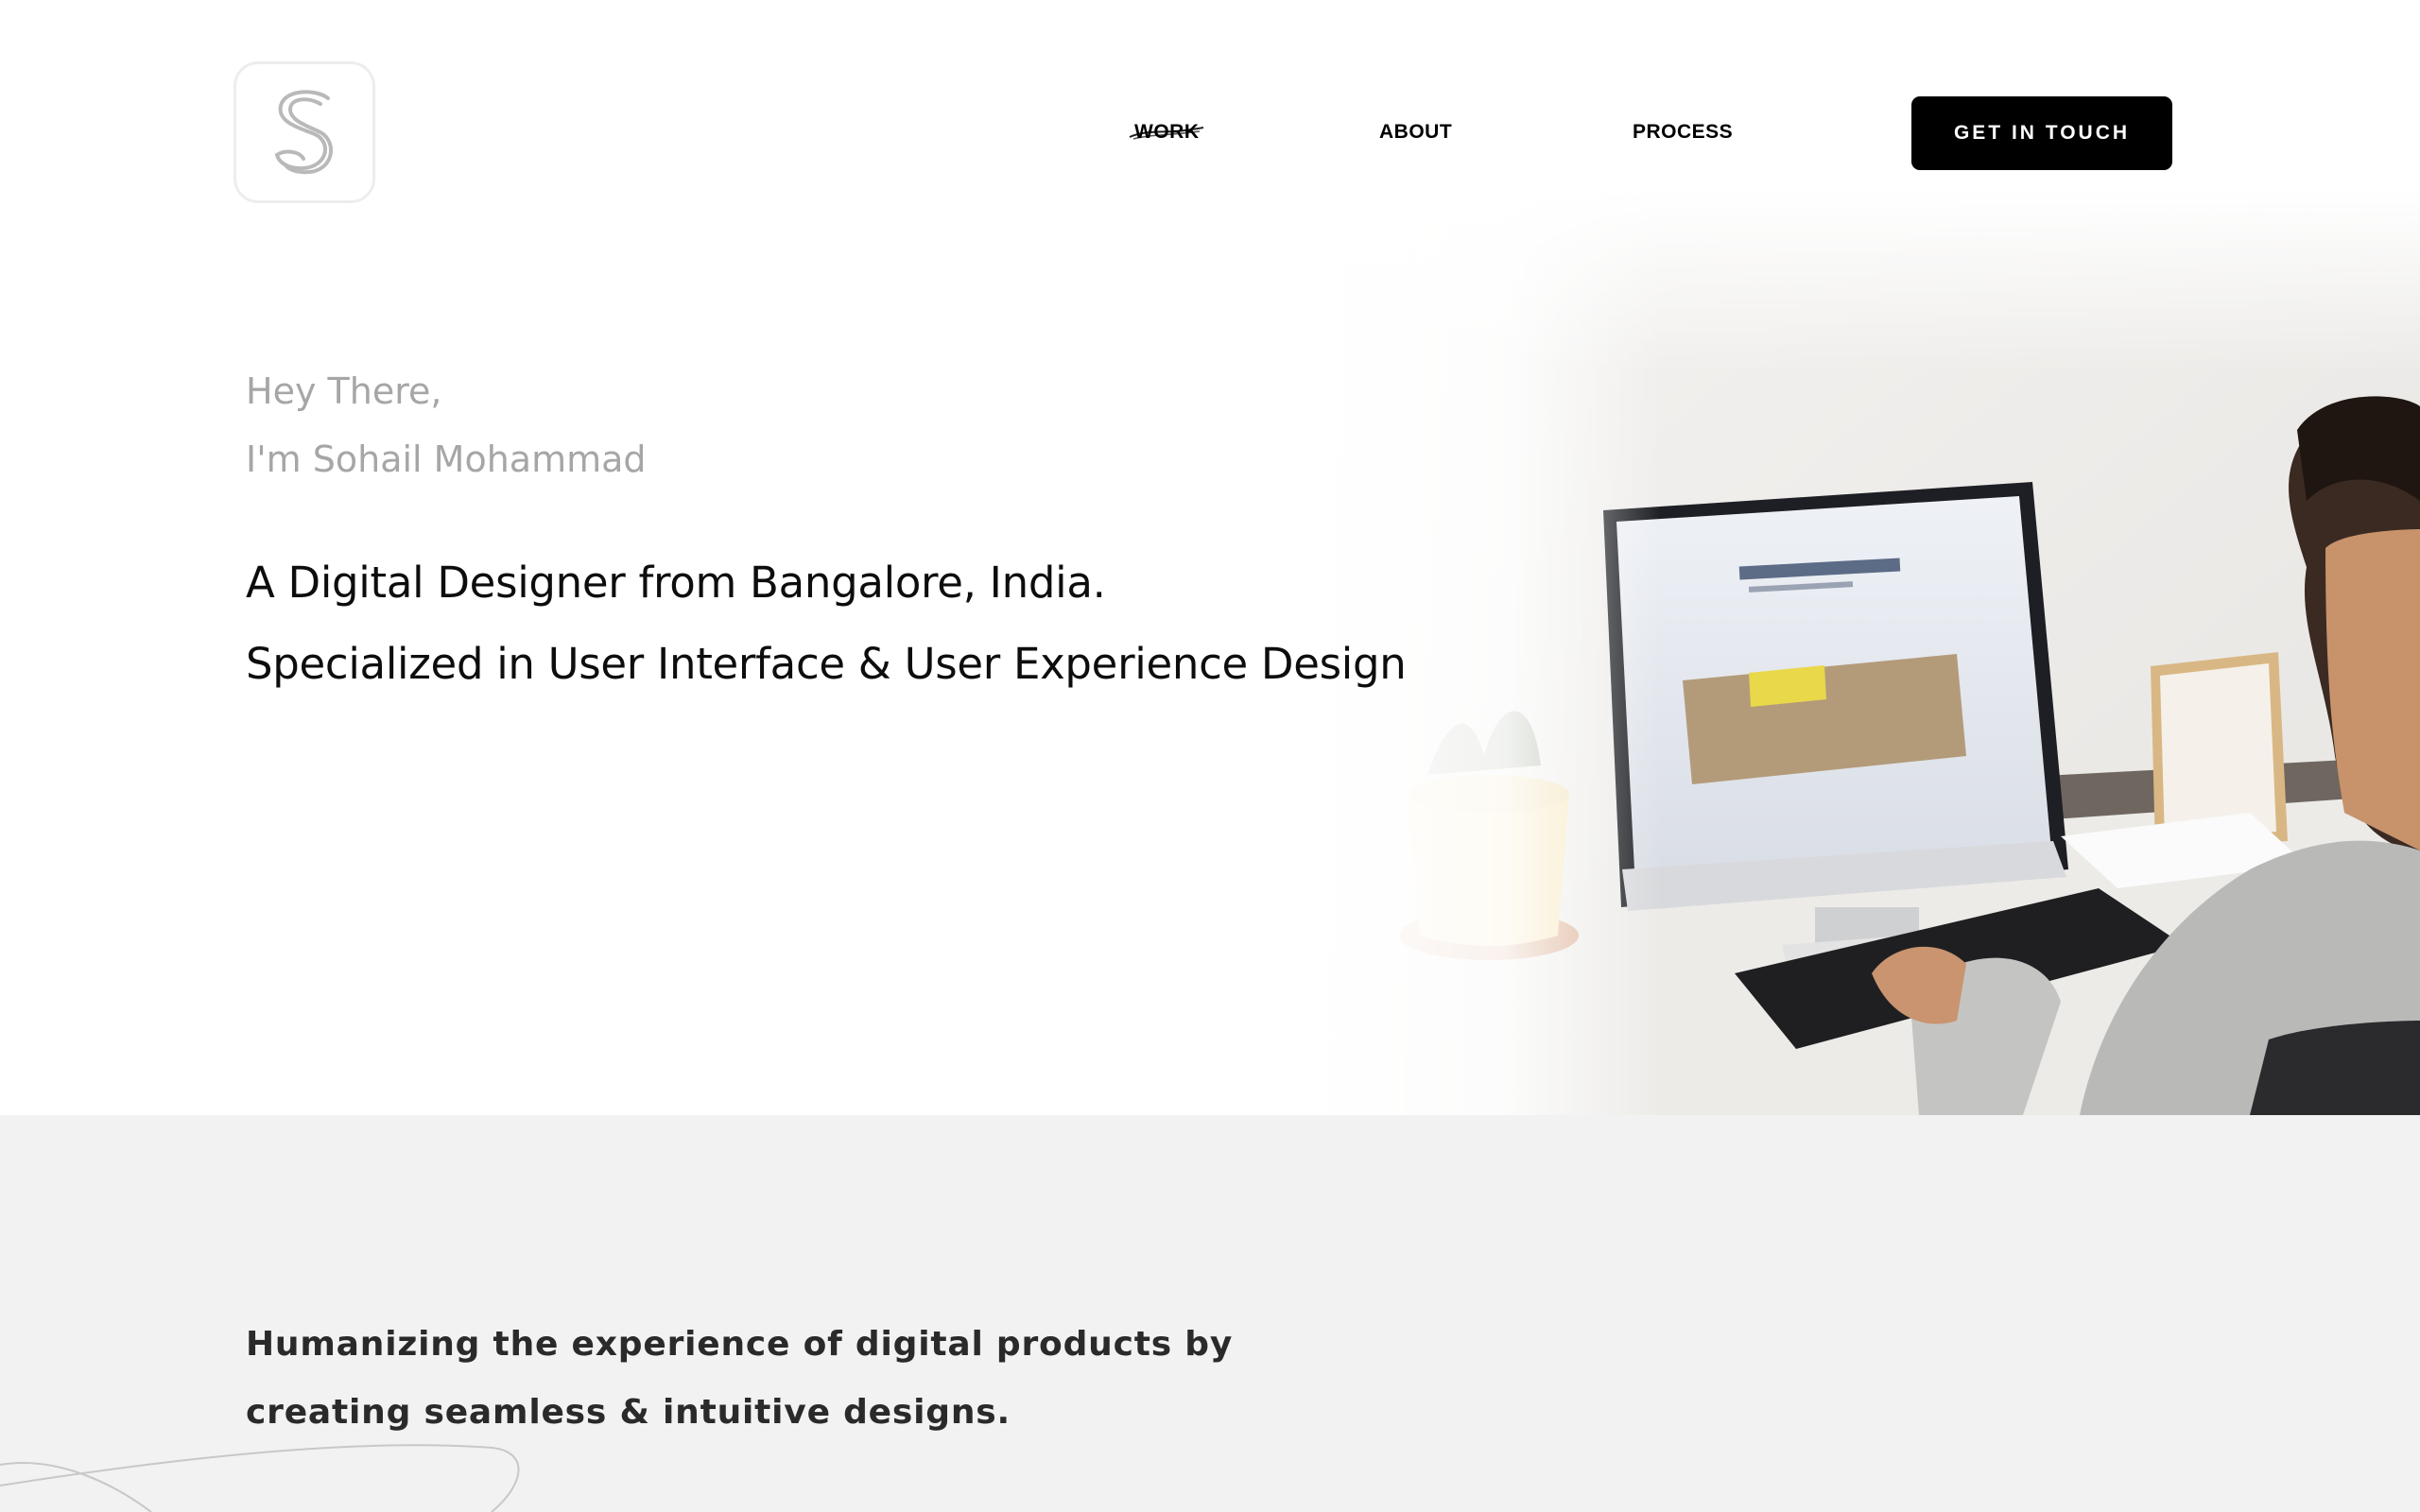 This screenshot has width=2420, height=1512. Describe the element at coordinates (344, 391) in the screenshot. I see `greeting-line: Hey There,` at that location.